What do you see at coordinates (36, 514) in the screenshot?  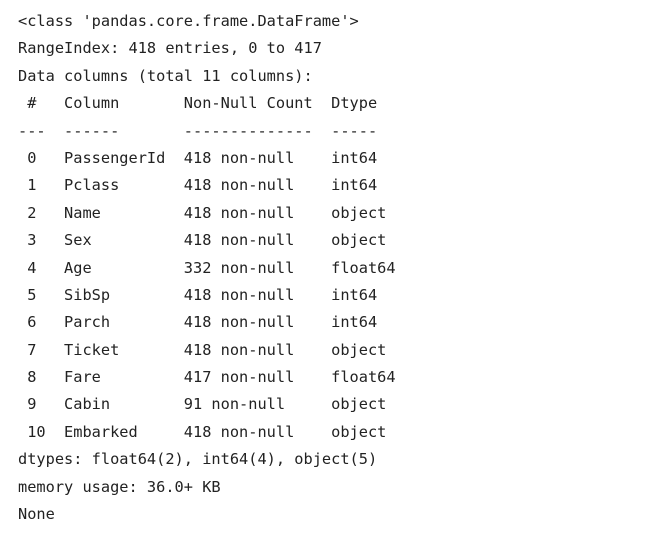 I see `return-value-line: None` at bounding box center [36, 514].